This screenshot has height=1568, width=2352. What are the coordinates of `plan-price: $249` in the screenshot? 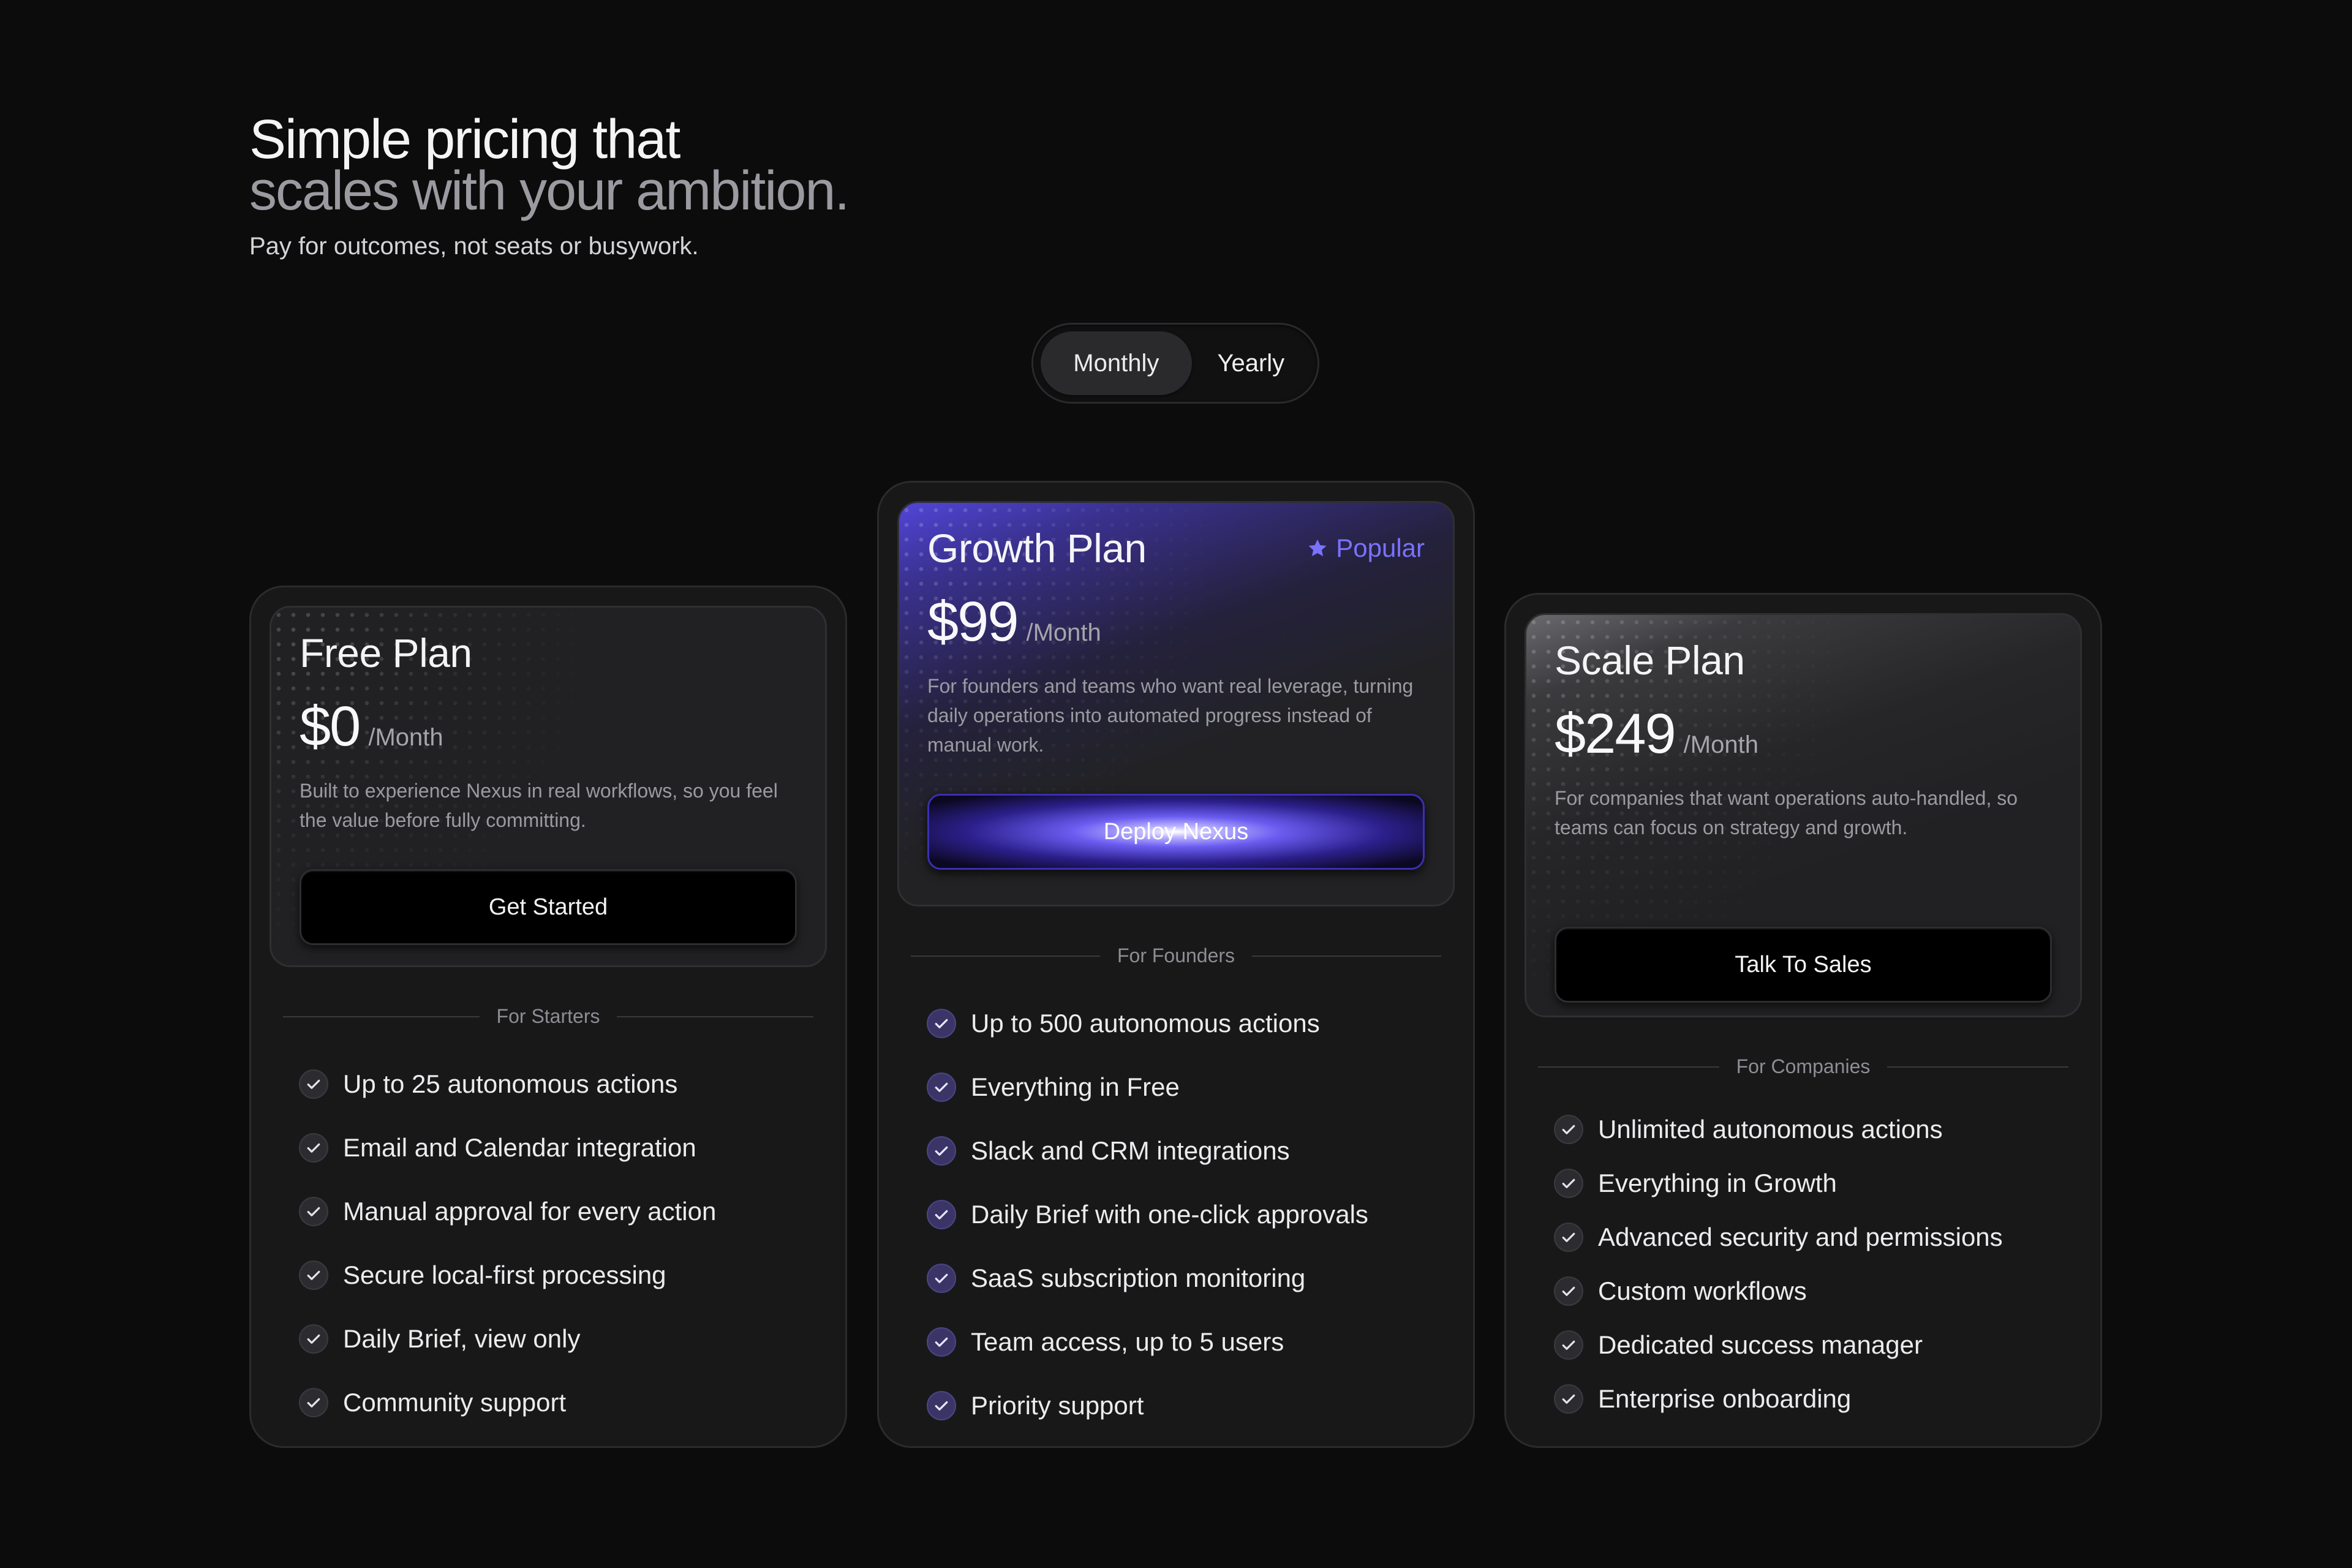 It's located at (1616, 734).